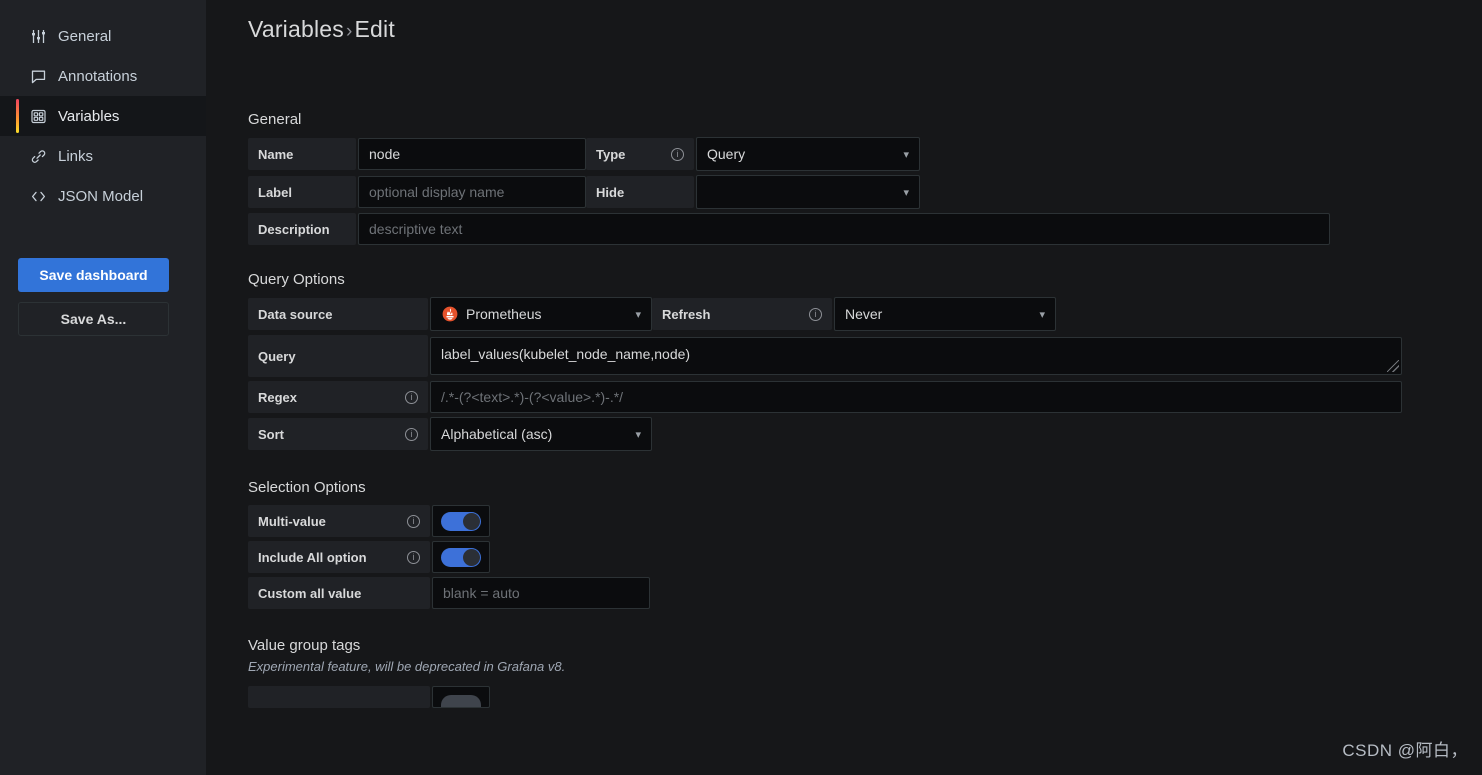  Describe the element at coordinates (307, 487) in the screenshot. I see `selection-options-section-title: Selection Options` at that location.